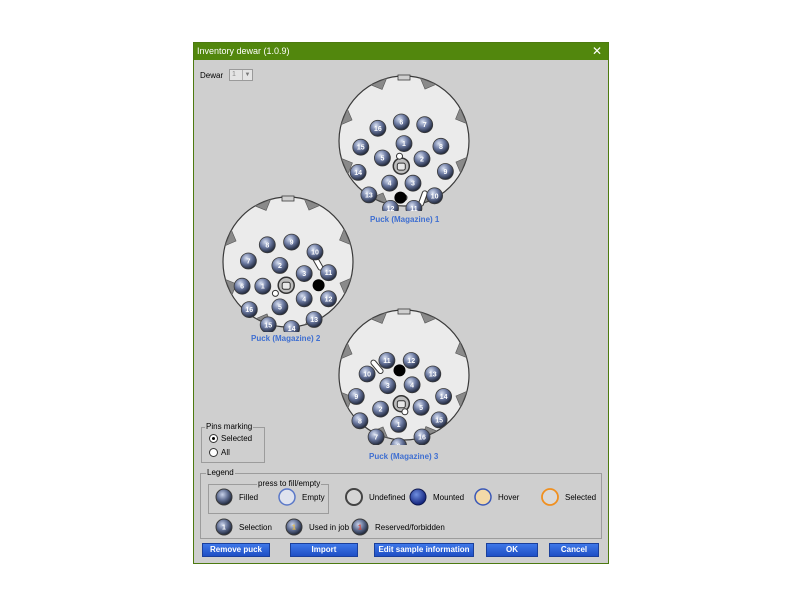 The image size is (800, 610). Describe the element at coordinates (249, 497) in the screenshot. I see `legend-filled-label: Filled` at that location.